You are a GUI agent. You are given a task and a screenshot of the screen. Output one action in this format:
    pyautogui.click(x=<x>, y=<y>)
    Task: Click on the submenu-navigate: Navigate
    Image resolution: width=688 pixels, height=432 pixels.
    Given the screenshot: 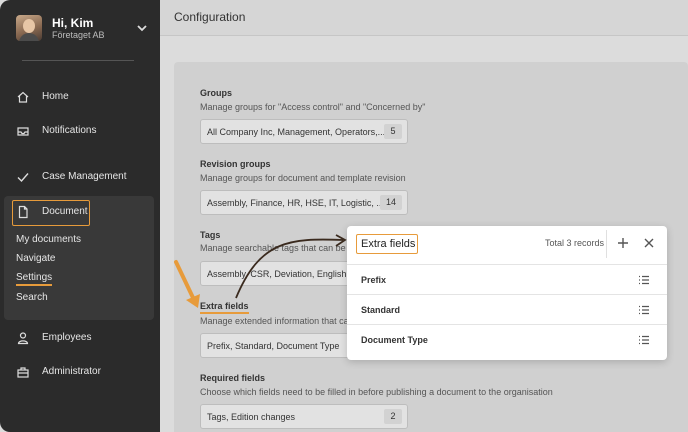 What is the action you would take?
    pyautogui.click(x=35, y=258)
    